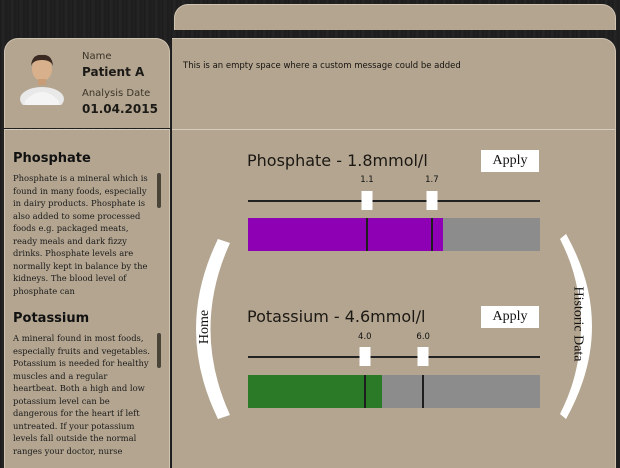 The width and height of the screenshot is (620, 468). What do you see at coordinates (432, 200) in the screenshot?
I see `phosphate-high-handle` at bounding box center [432, 200].